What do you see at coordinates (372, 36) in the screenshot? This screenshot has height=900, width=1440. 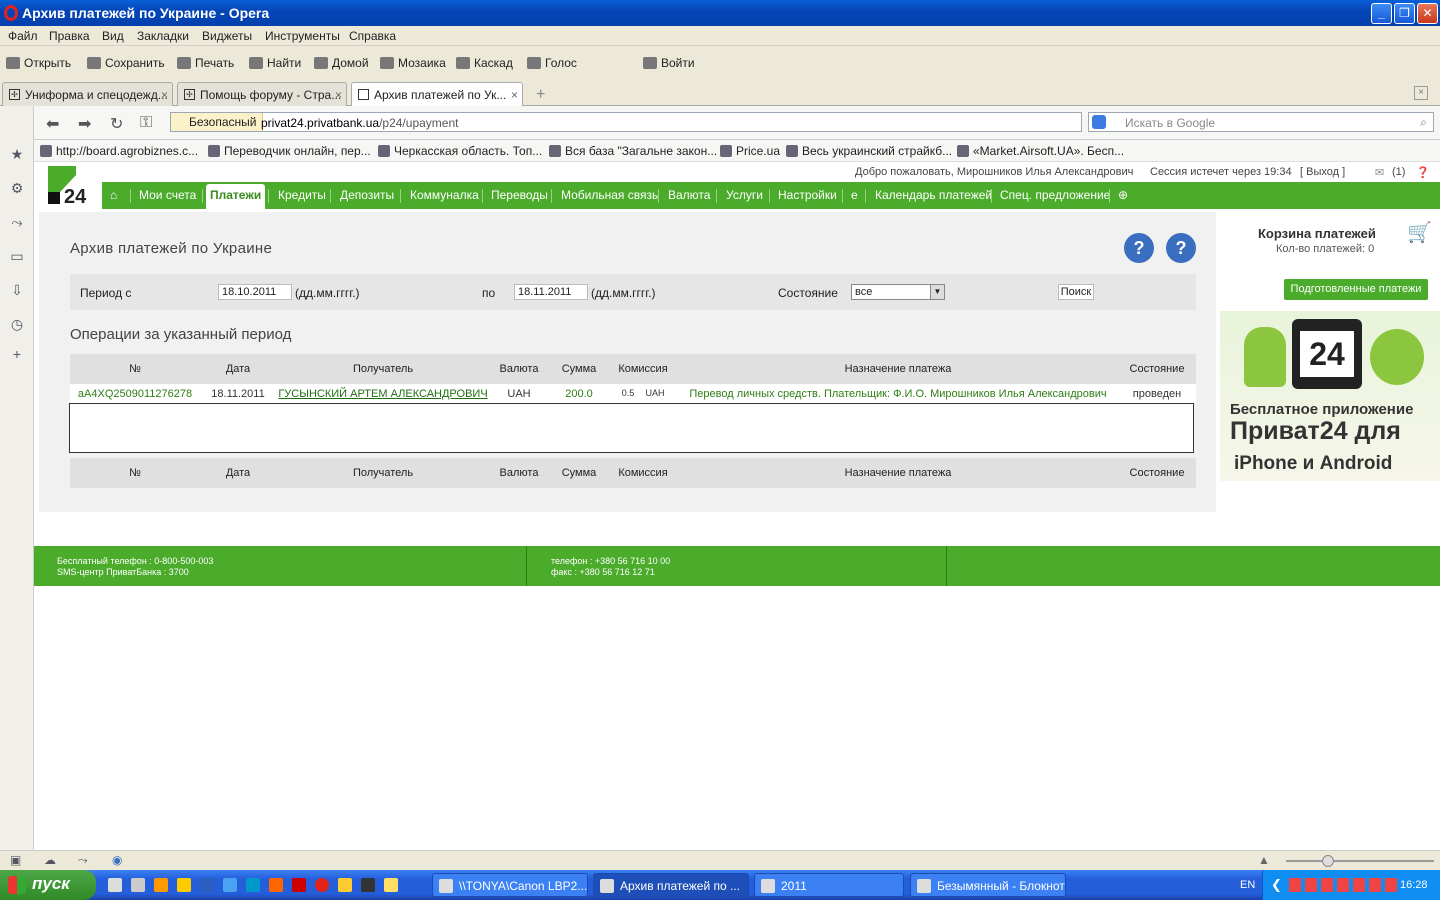 I see `menu-help: Справка` at bounding box center [372, 36].